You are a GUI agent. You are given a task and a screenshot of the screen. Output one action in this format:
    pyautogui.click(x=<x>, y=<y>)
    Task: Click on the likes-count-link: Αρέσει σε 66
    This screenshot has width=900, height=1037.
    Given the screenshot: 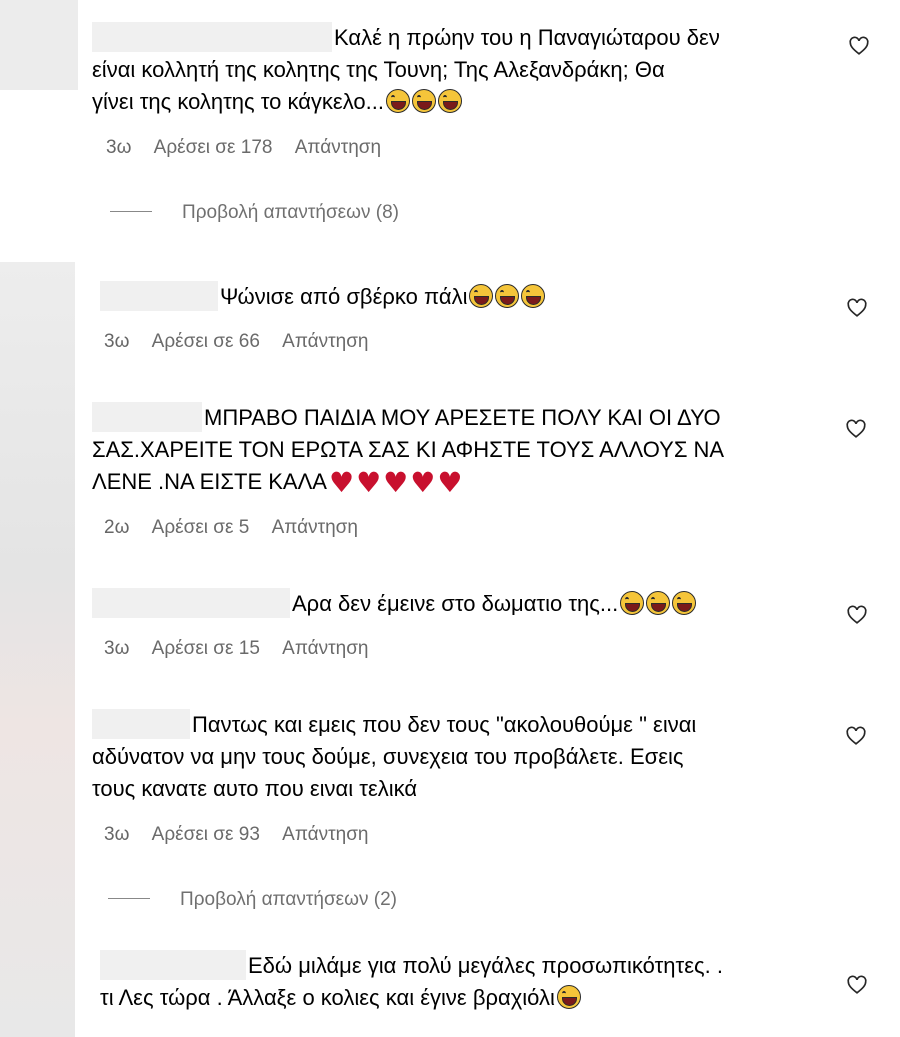 What is the action you would take?
    pyautogui.click(x=206, y=341)
    